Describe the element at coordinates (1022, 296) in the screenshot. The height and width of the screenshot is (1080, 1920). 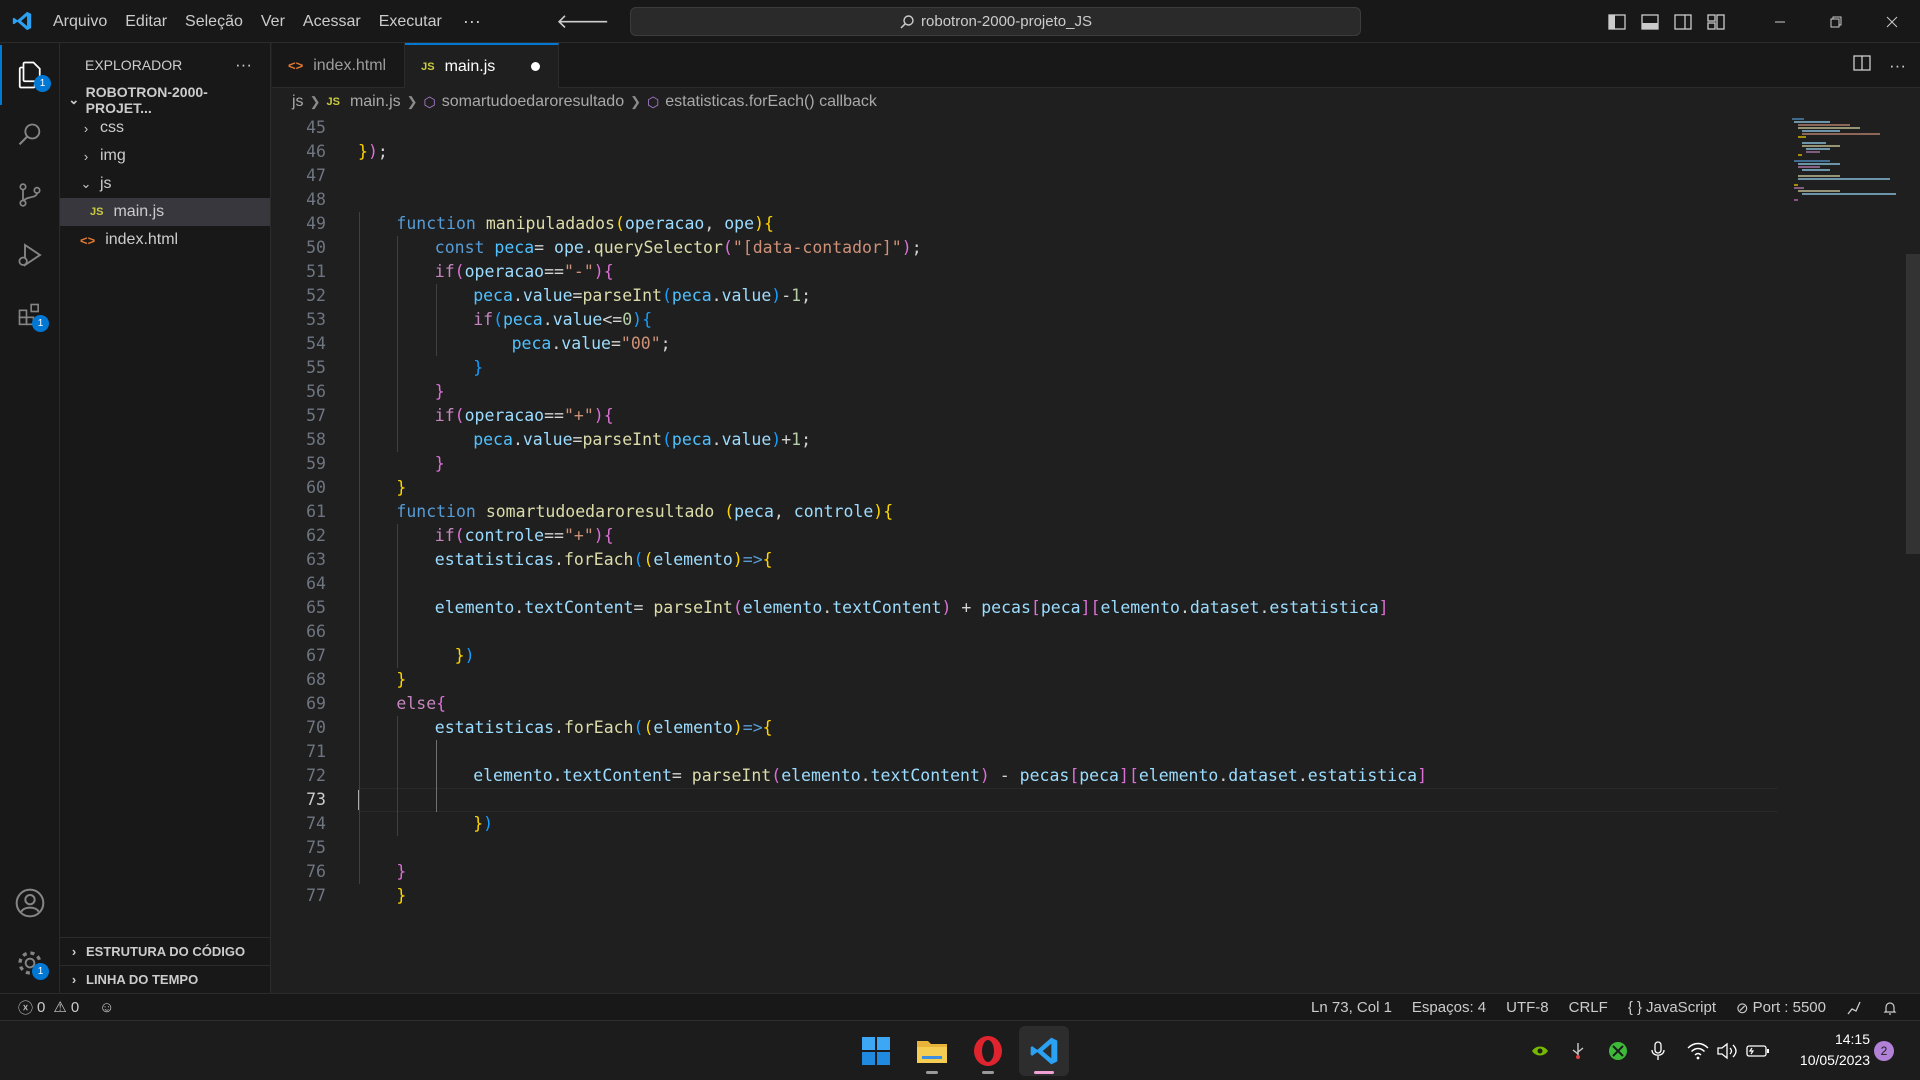
I see `code-line: 52 peca.value=parseInt(peca.value)-1;` at that location.